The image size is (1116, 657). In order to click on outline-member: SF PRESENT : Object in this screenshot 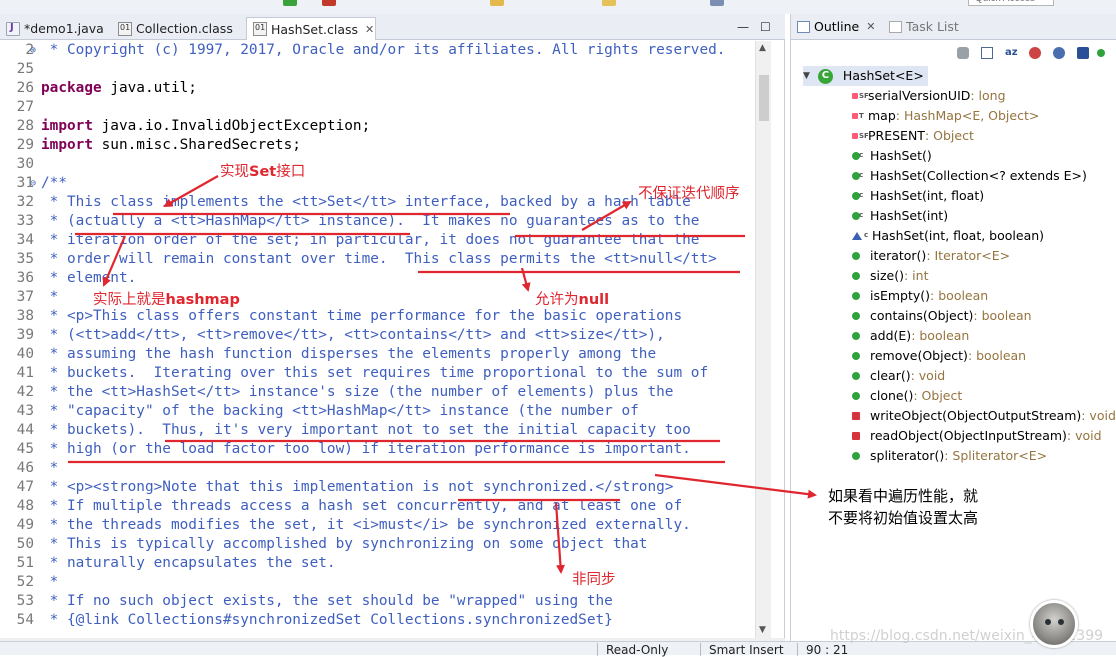, I will do `click(913, 136)`.